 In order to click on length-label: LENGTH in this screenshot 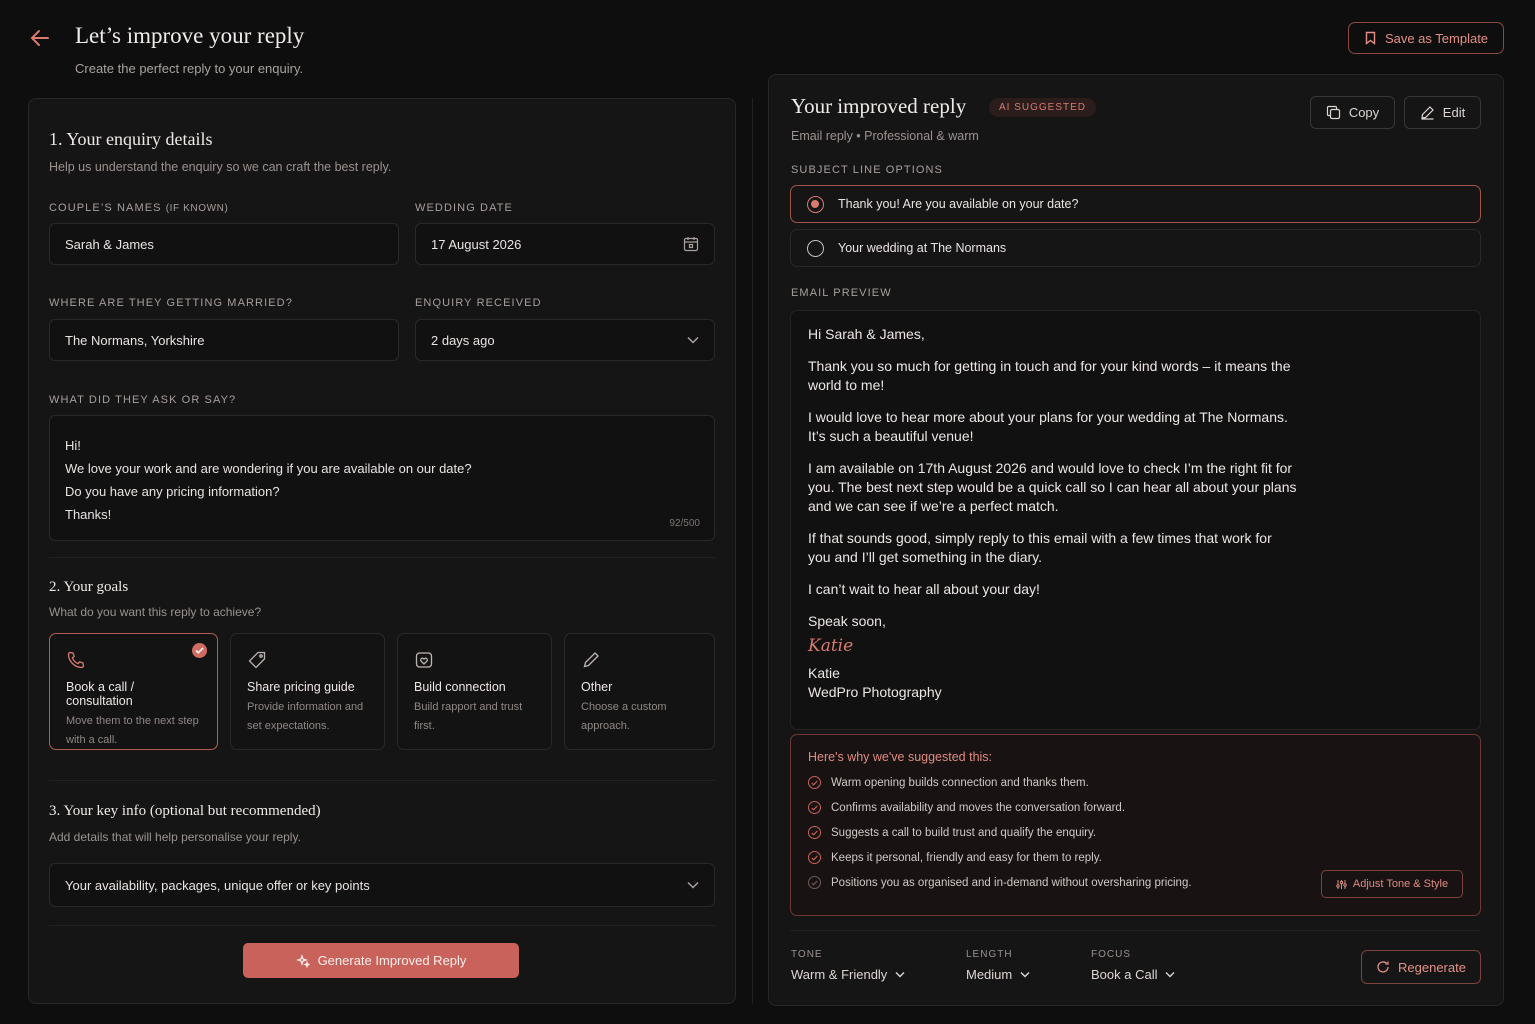, I will do `click(989, 954)`.